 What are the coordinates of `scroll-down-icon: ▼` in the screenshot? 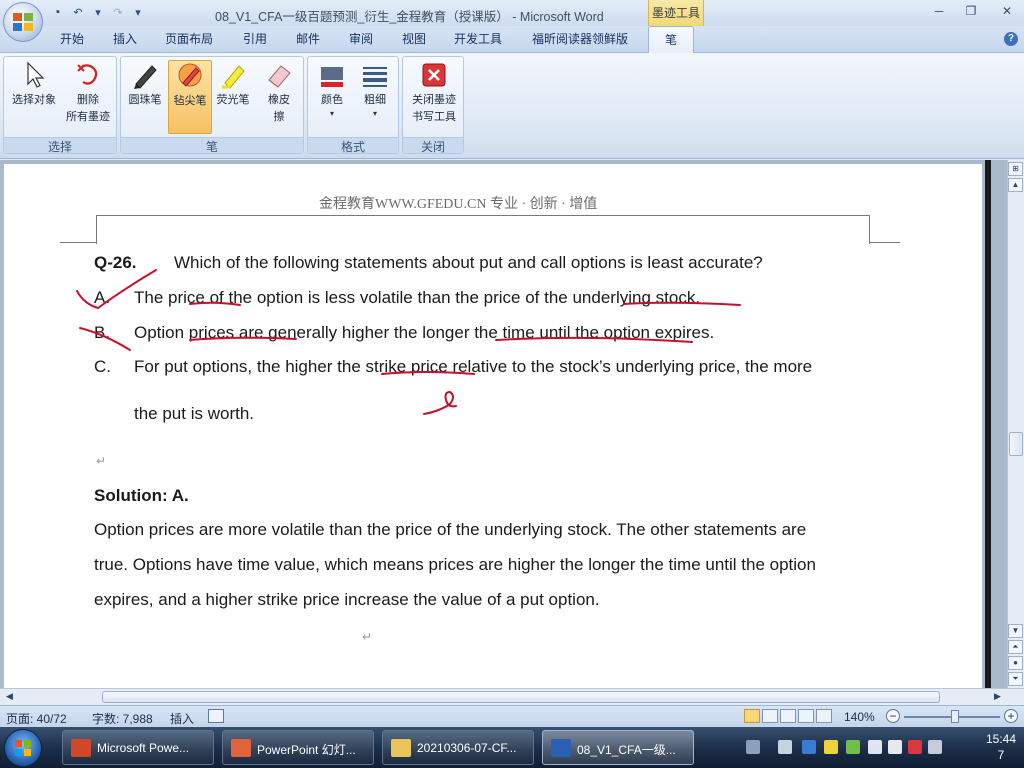 It's located at (1015, 631).